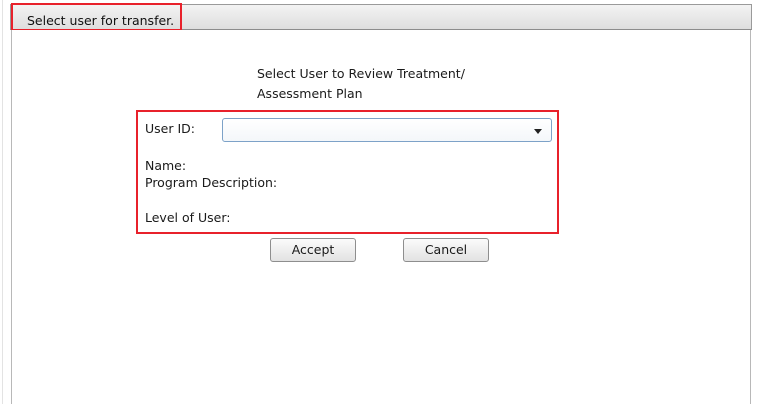  I want to click on program-description-label: Program Description:, so click(211, 182).